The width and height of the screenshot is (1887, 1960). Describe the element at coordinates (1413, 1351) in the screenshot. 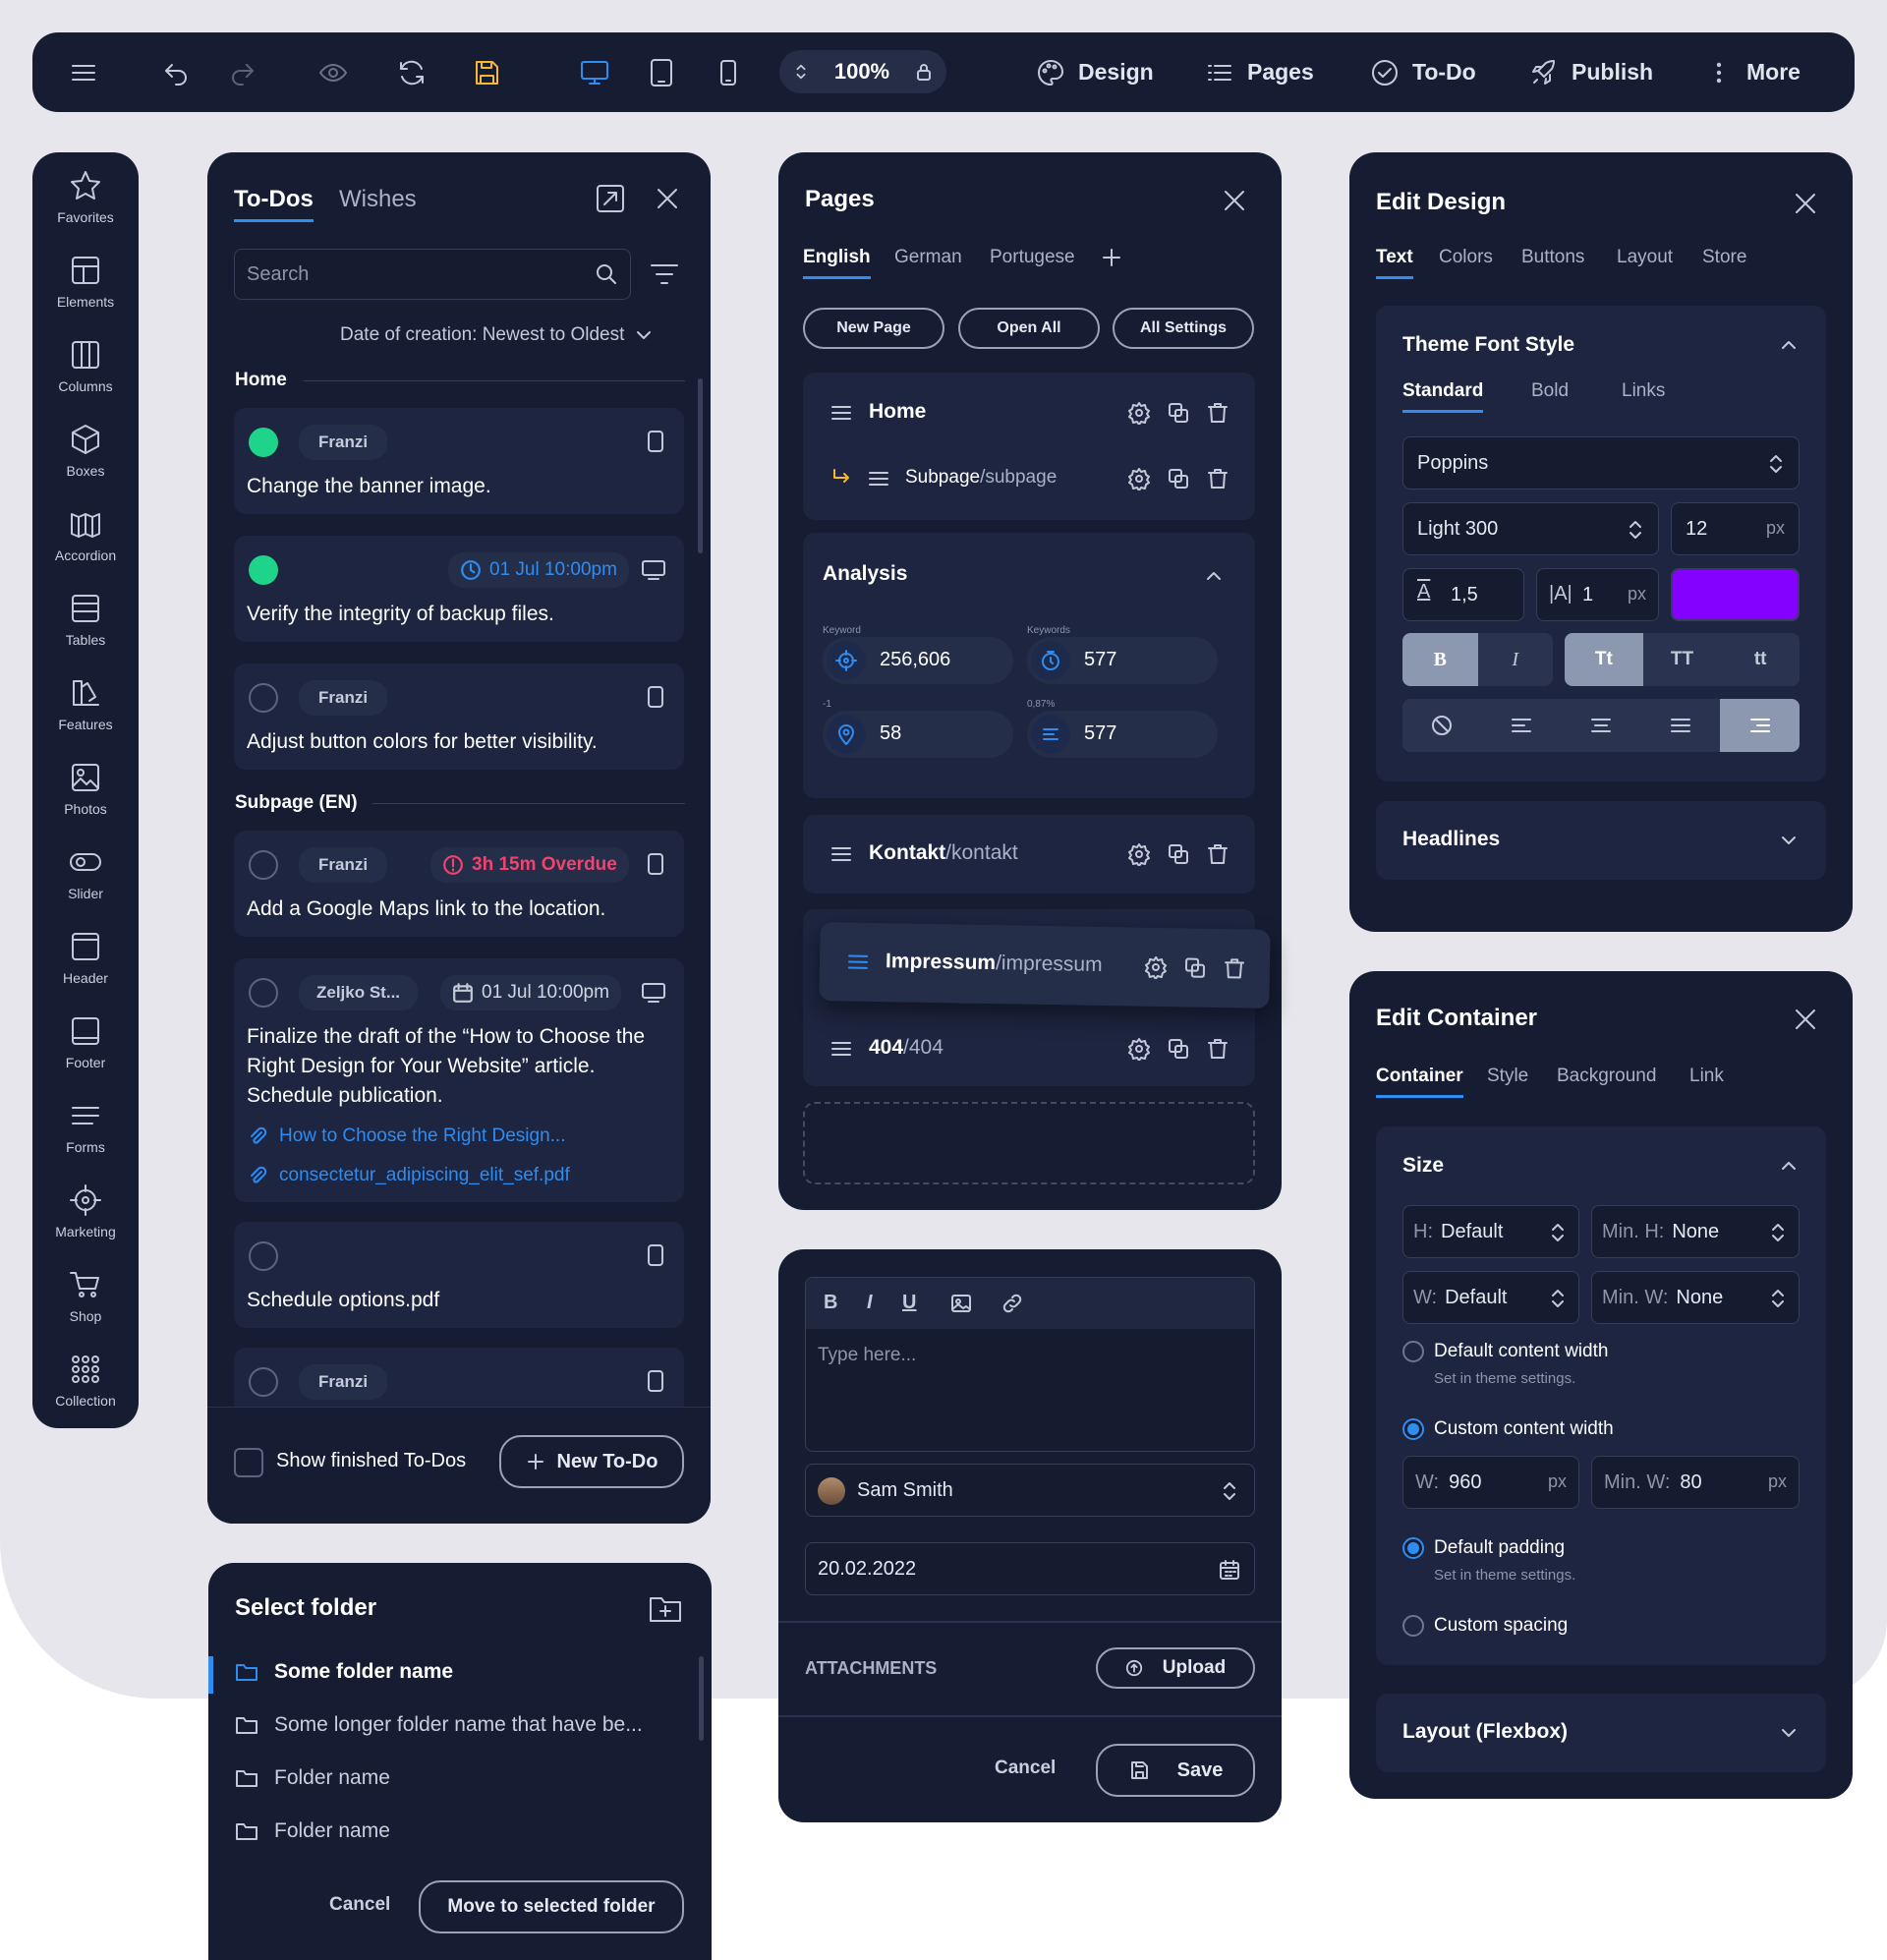

I see `default-width-radio` at that location.